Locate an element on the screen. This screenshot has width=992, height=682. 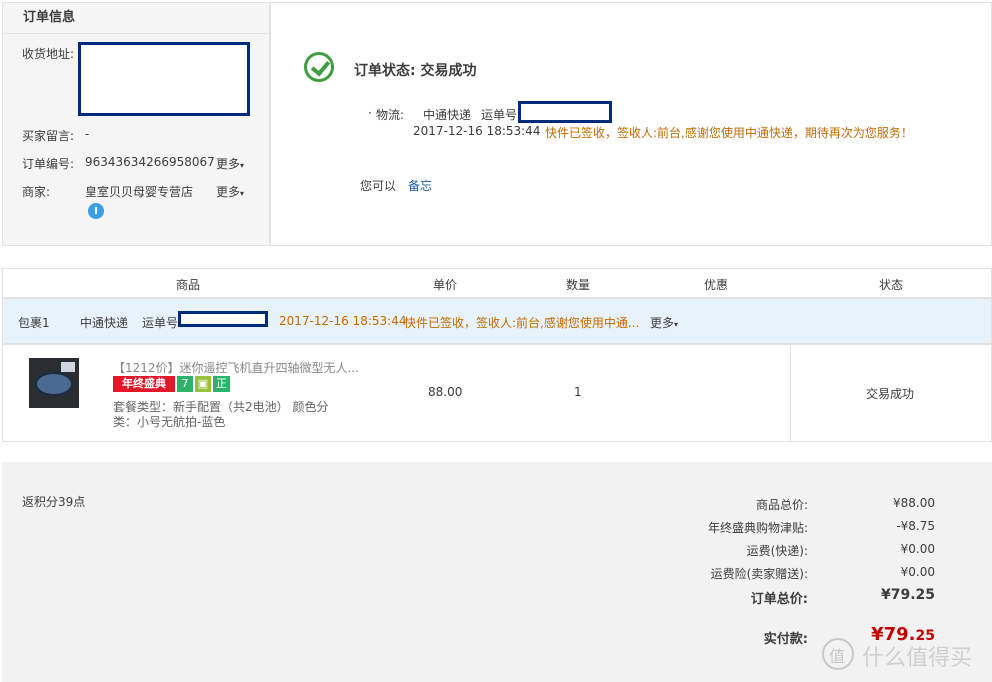
sku-line-2: 类：小号无航拍-蓝色 is located at coordinates (169, 422).